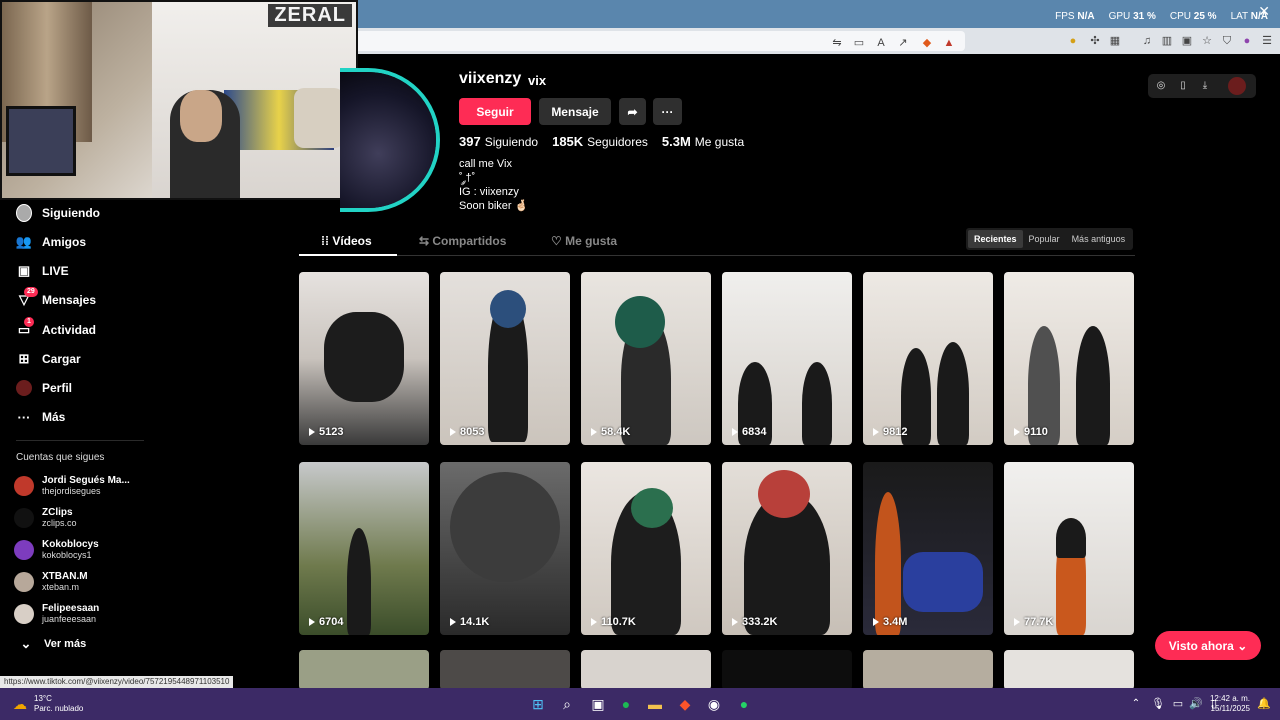 The height and width of the screenshot is (720, 1280). What do you see at coordinates (56, 299) in the screenshot?
I see `sidebar-item-messages: ▽ 29 Mensajes` at bounding box center [56, 299].